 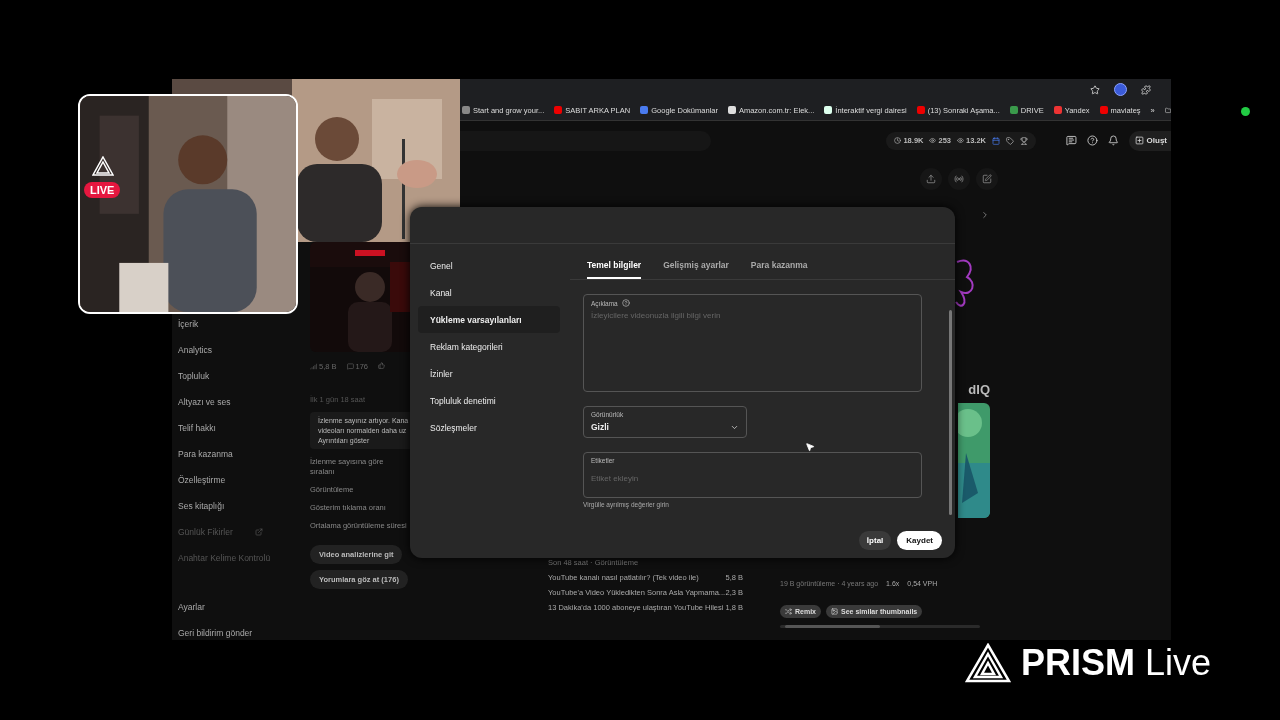 What do you see at coordinates (600, 427) in the screenshot?
I see `select-value: Gizli` at bounding box center [600, 427].